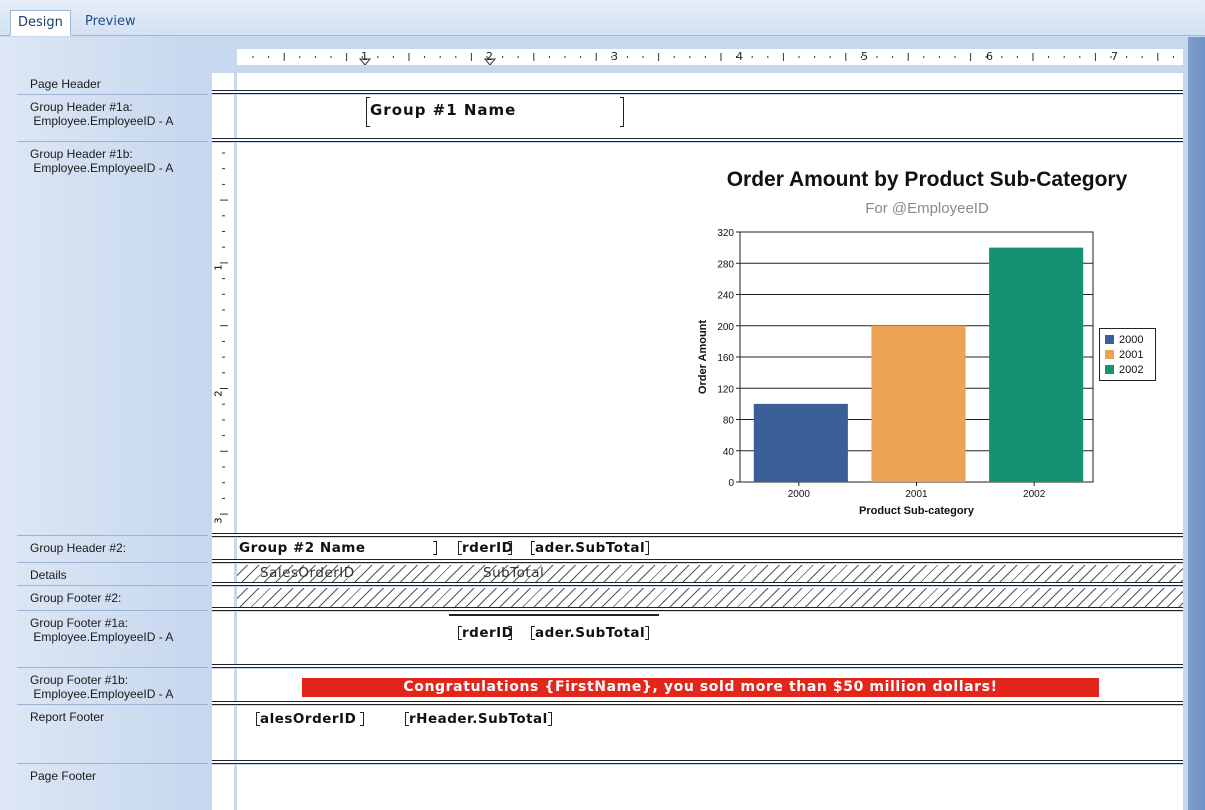 Image resolution: width=1205 pixels, height=810 pixels. I want to click on section-label: Group Footer #2:, so click(76, 598).